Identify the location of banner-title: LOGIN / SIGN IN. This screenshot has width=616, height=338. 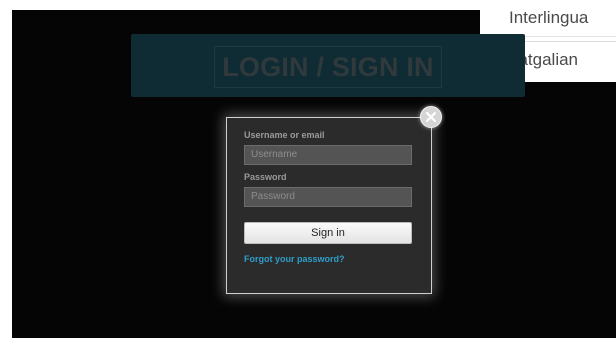
(328, 67).